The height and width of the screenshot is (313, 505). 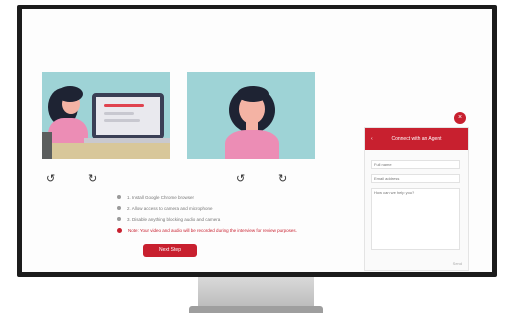 I want to click on monitor-base, so click(x=256, y=309).